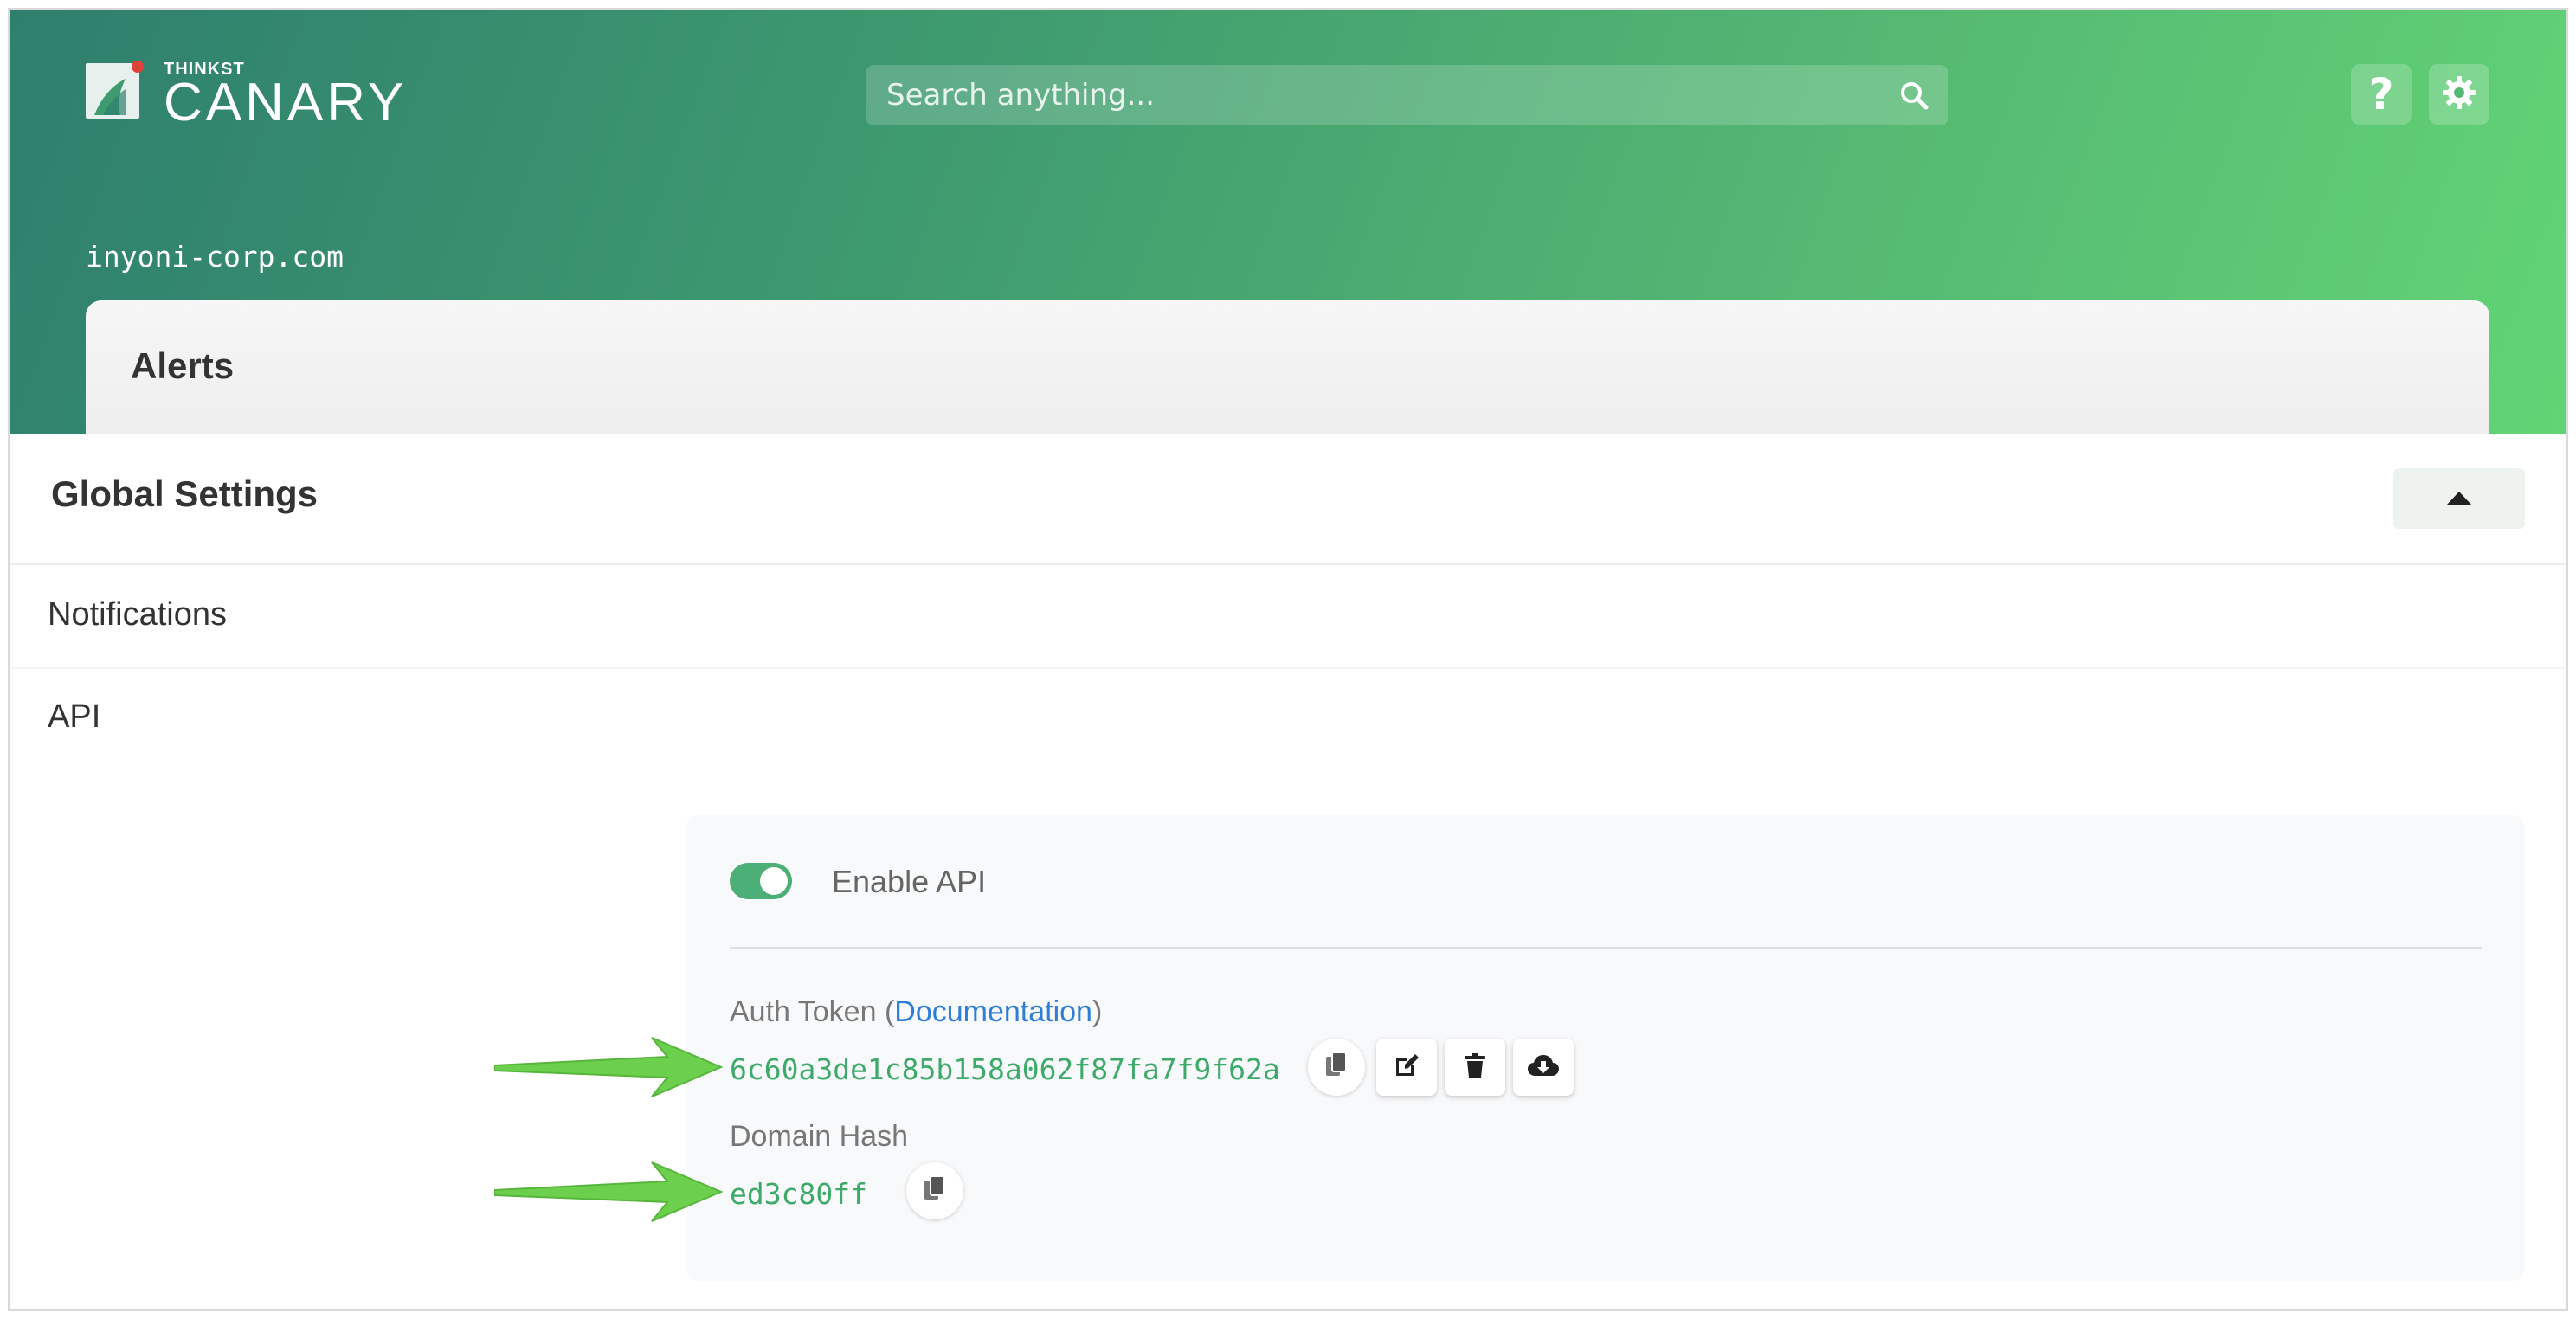 Image resolution: width=2576 pixels, height=1319 pixels. I want to click on search-bar, so click(1407, 95).